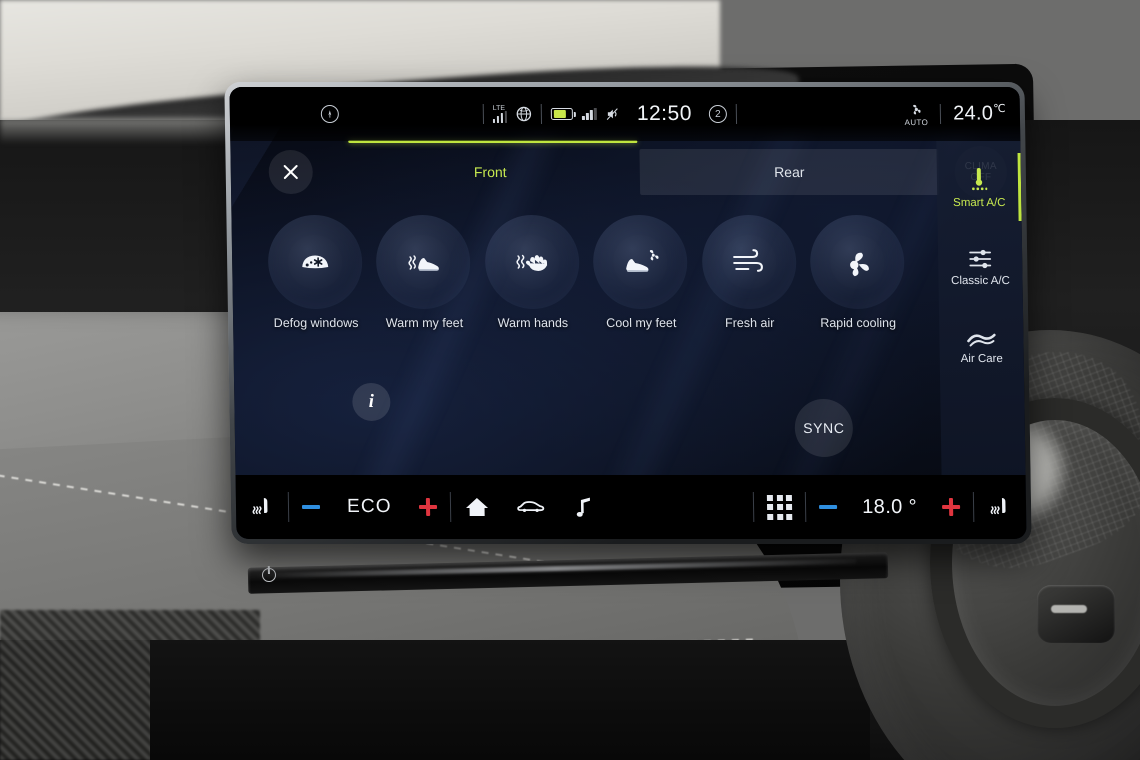 This screenshot has width=1140, height=760. I want to click on passenger-temperature: 18.0 °, so click(889, 506).